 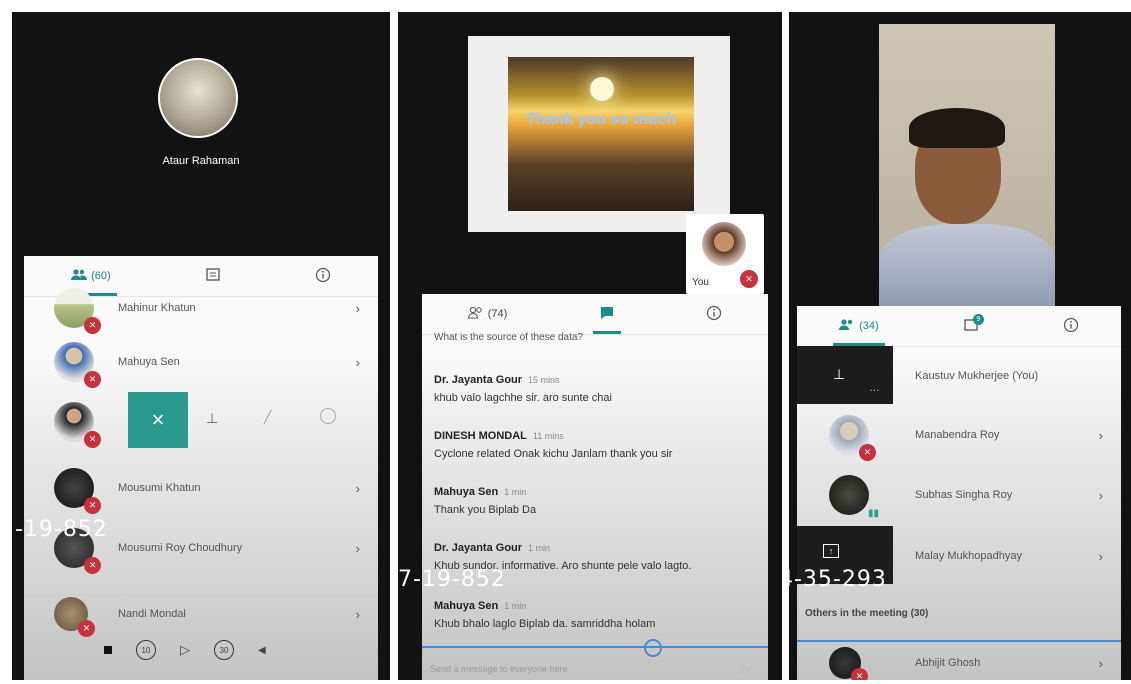 I want to click on participant-row: ✕ Mahuya Sen ›, so click(x=201, y=364).